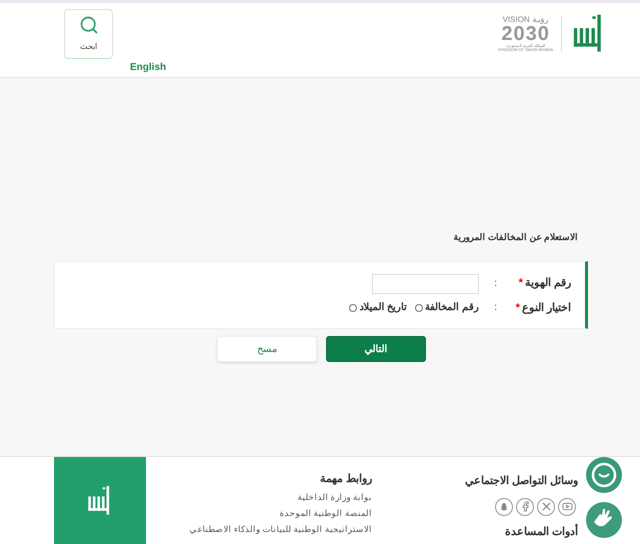 Image resolution: width=640 pixels, height=544 pixels. Describe the element at coordinates (376, 349) in the screenshot. I see `next-button: التالي` at that location.